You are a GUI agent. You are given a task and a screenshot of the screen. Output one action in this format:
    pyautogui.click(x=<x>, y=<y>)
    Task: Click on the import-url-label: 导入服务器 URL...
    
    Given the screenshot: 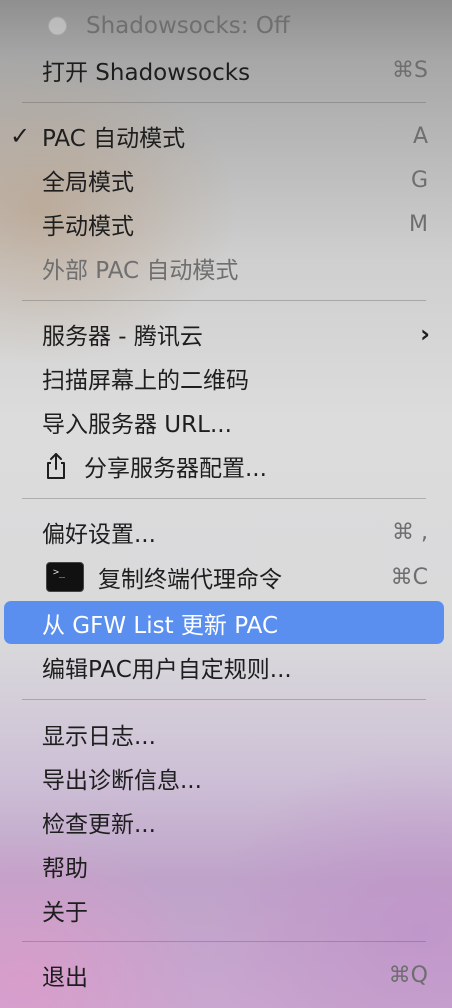 What is the action you would take?
    pyautogui.click(x=137, y=425)
    